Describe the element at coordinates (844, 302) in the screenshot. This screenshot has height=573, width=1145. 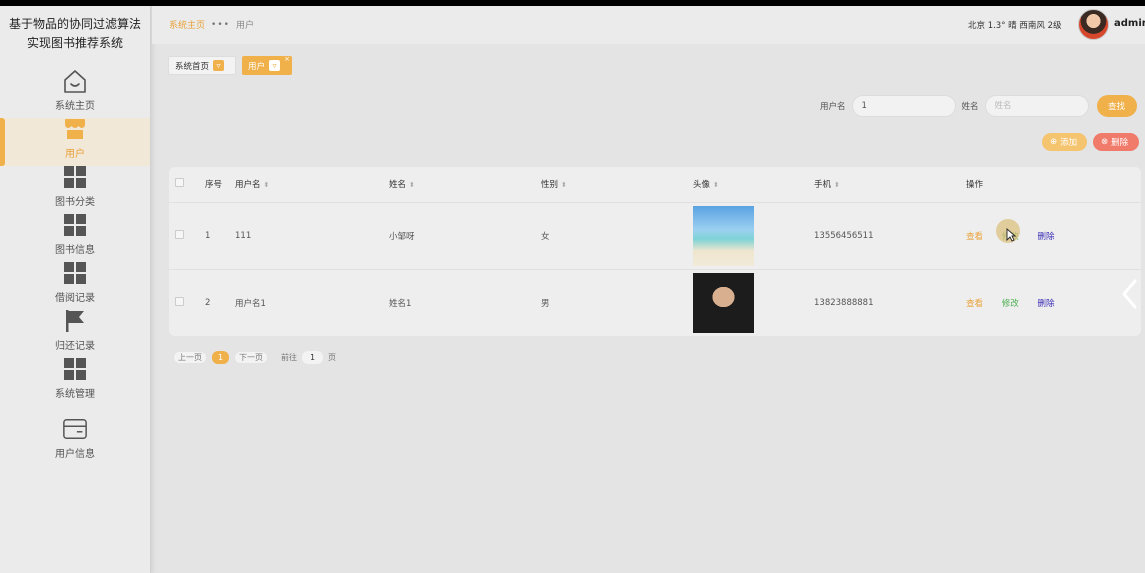
I see `cell-phone: 13823888881` at that location.